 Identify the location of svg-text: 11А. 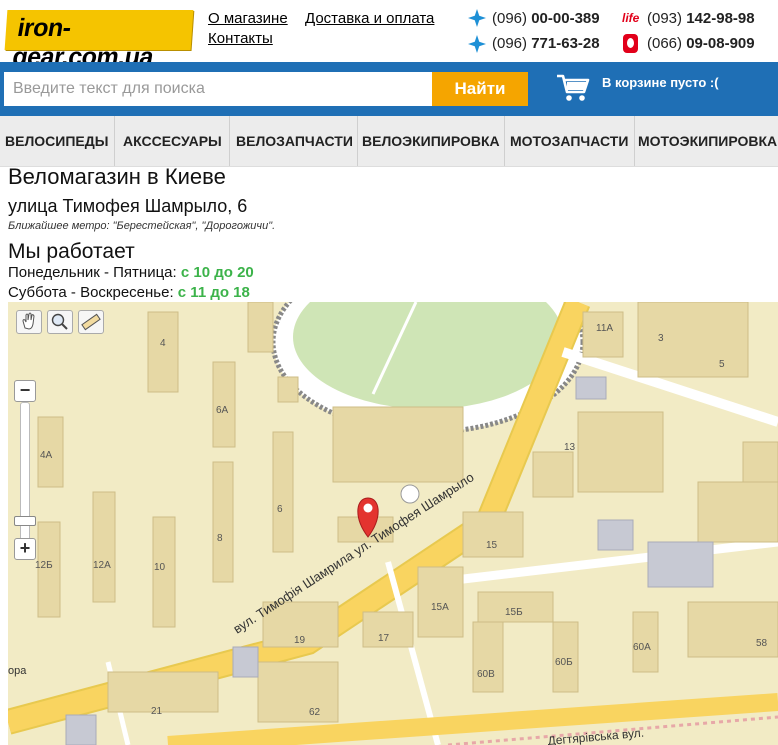
(604, 328).